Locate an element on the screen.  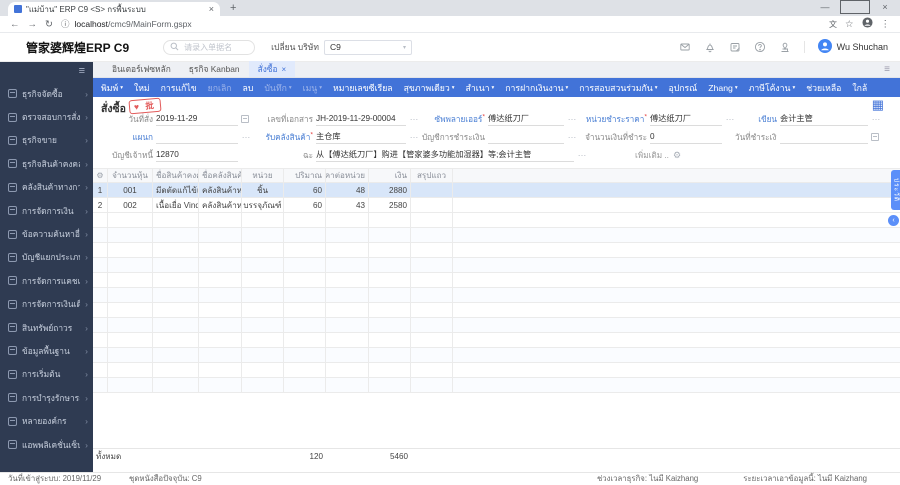
user-menu: Wu Shuchan is located at coordinates (852, 47).